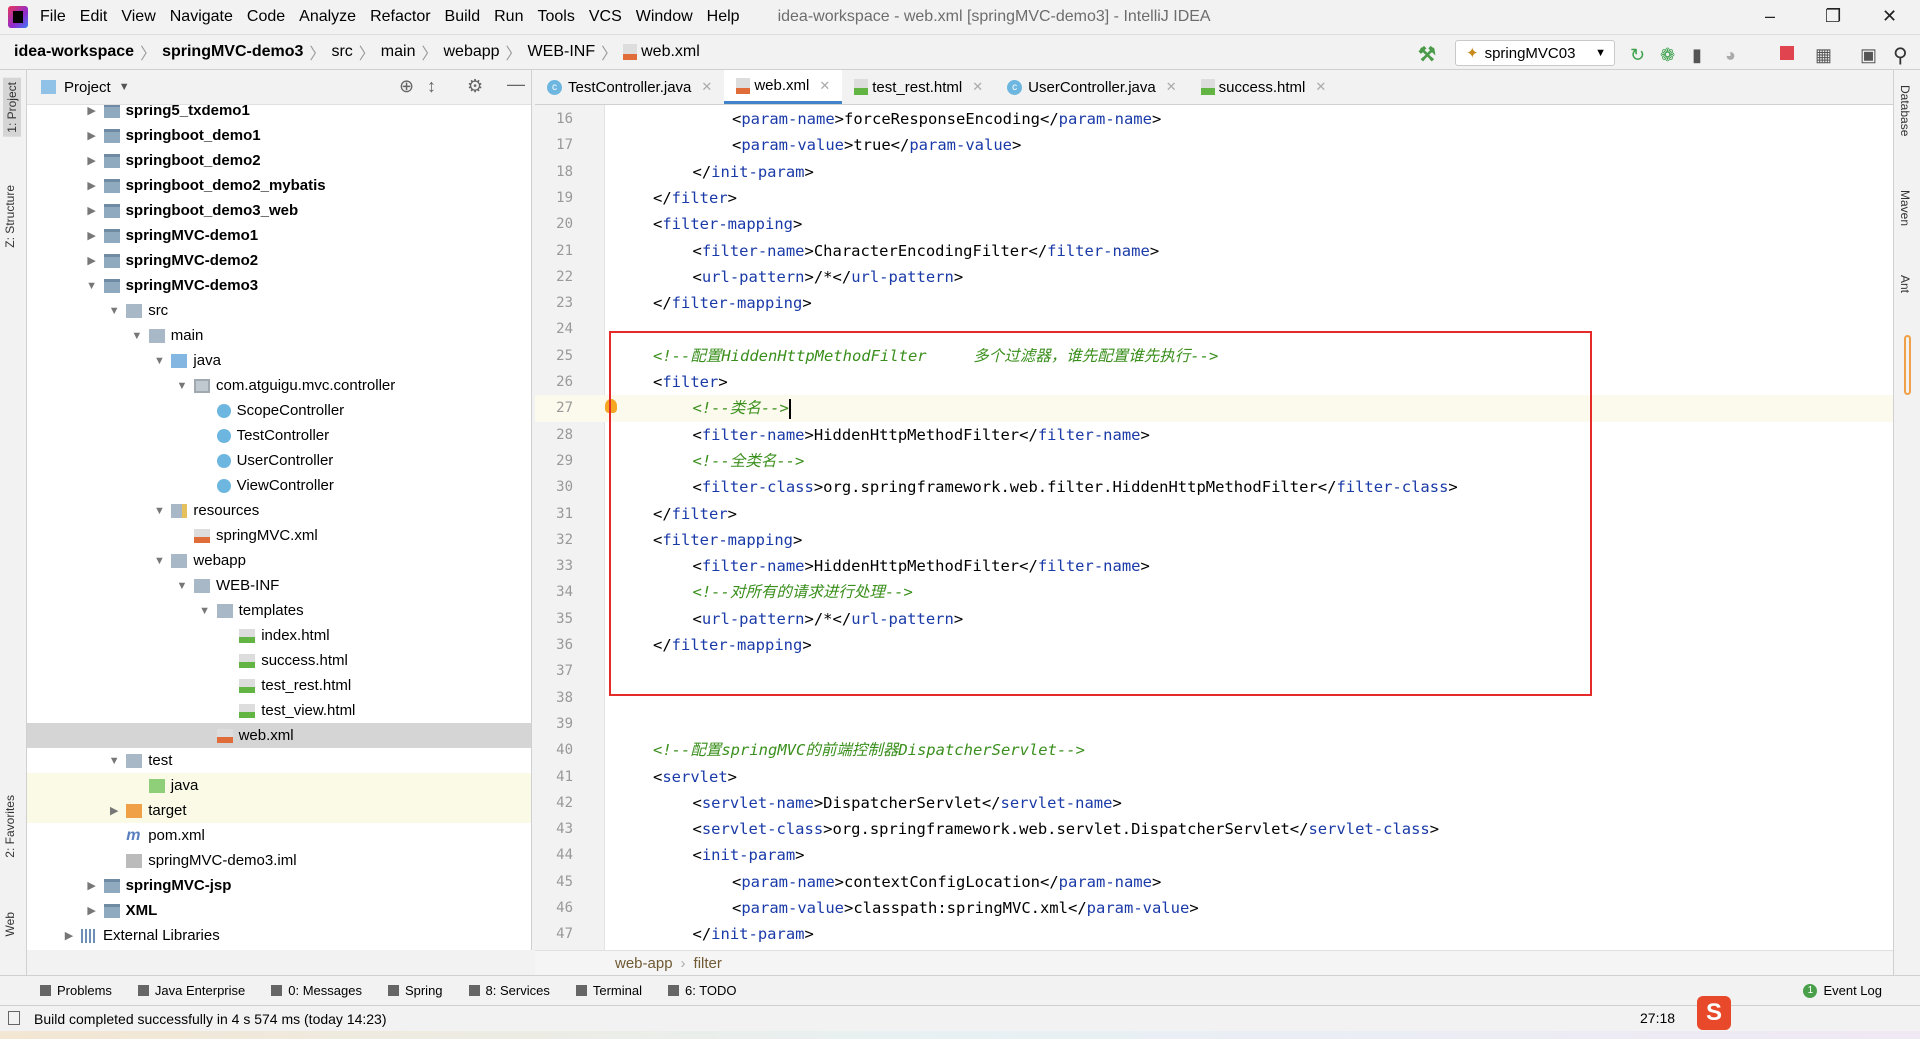 The height and width of the screenshot is (1039, 1920). What do you see at coordinates (279, 910) in the screenshot?
I see `tree-item: ▶ XML` at bounding box center [279, 910].